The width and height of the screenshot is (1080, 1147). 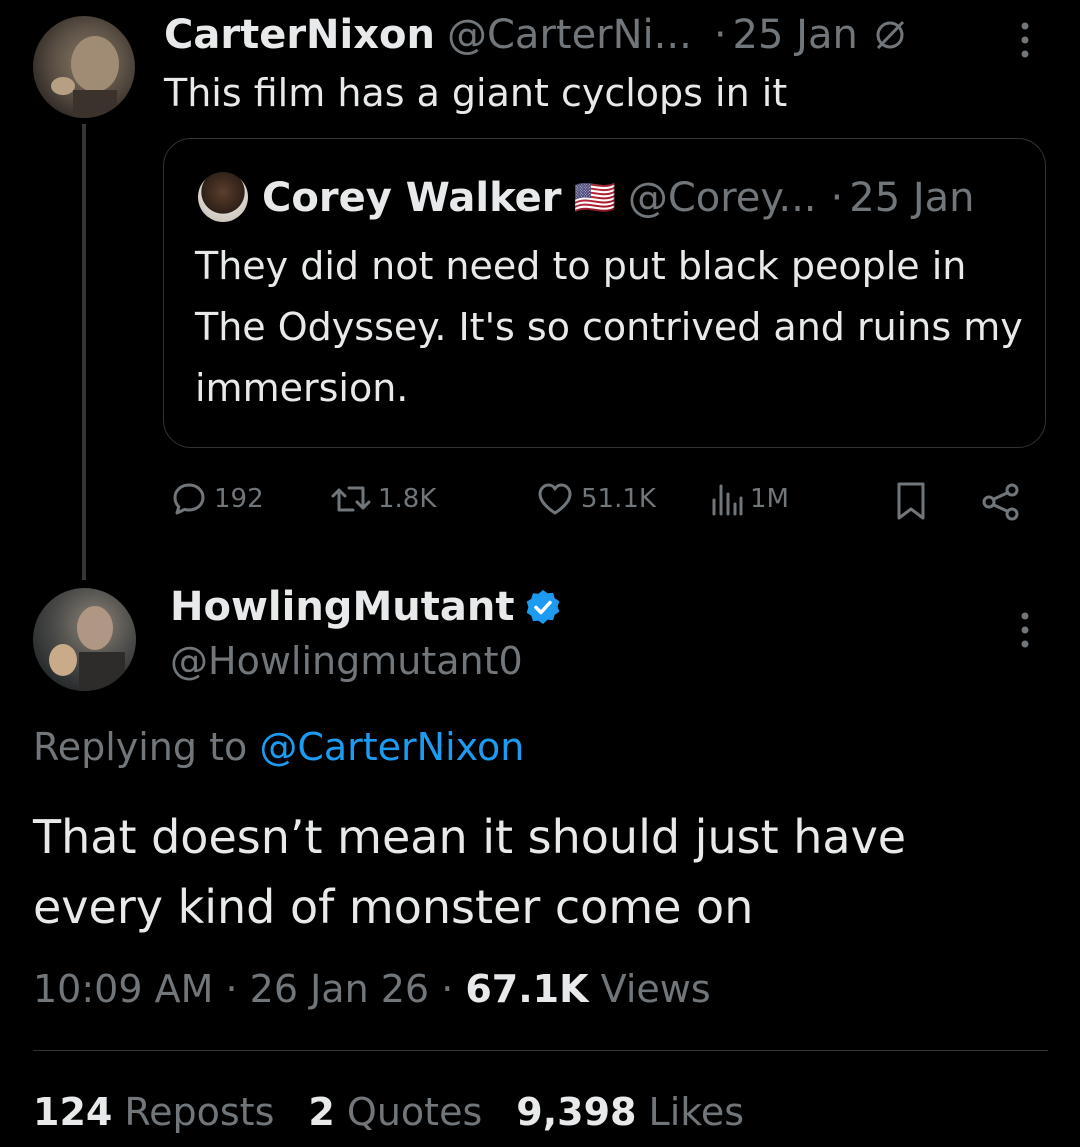 What do you see at coordinates (795, 35) in the screenshot?
I see `tweet-date: 25 Jan` at bounding box center [795, 35].